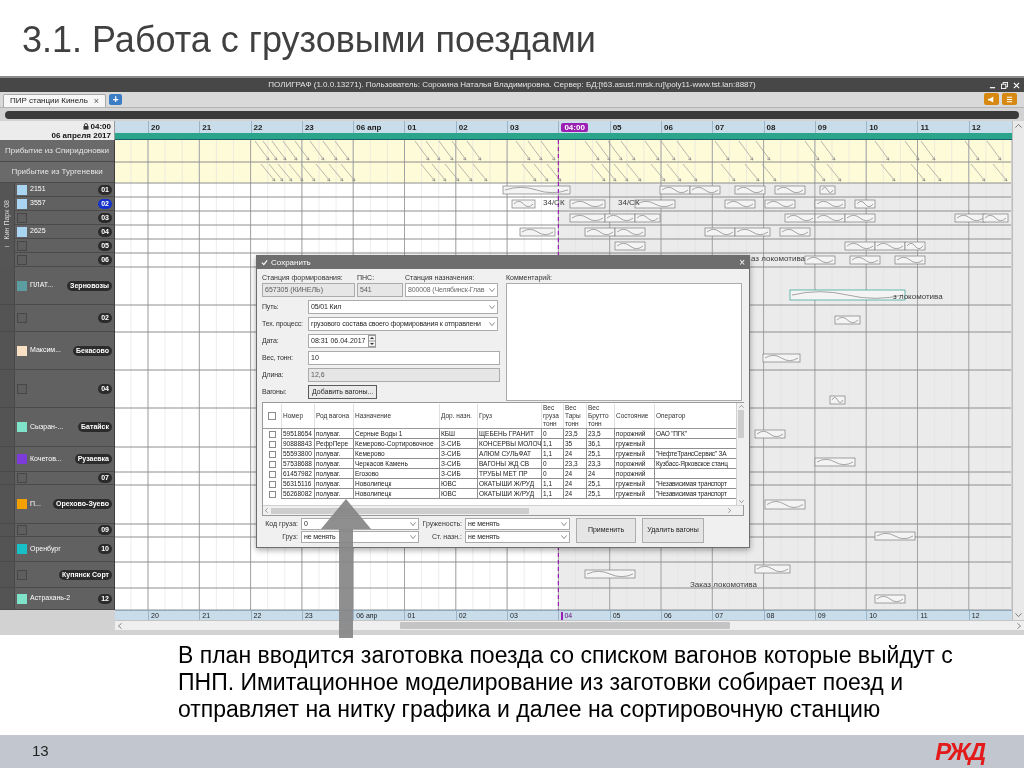 This screenshot has width=1024, height=768. Describe the element at coordinates (291, 262) in the screenshot. I see `dialog-title: Сохранить` at that location.